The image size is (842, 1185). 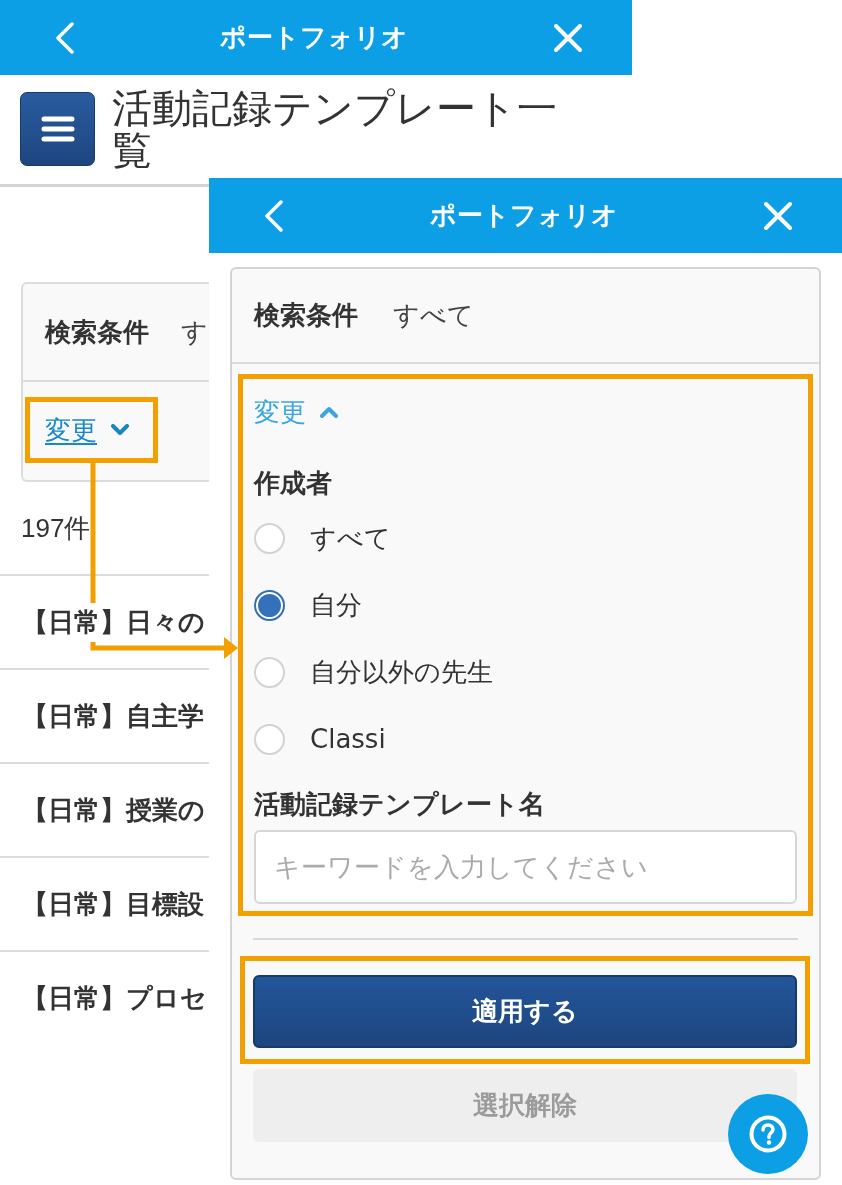 I want to click on menu-button, so click(x=57, y=129).